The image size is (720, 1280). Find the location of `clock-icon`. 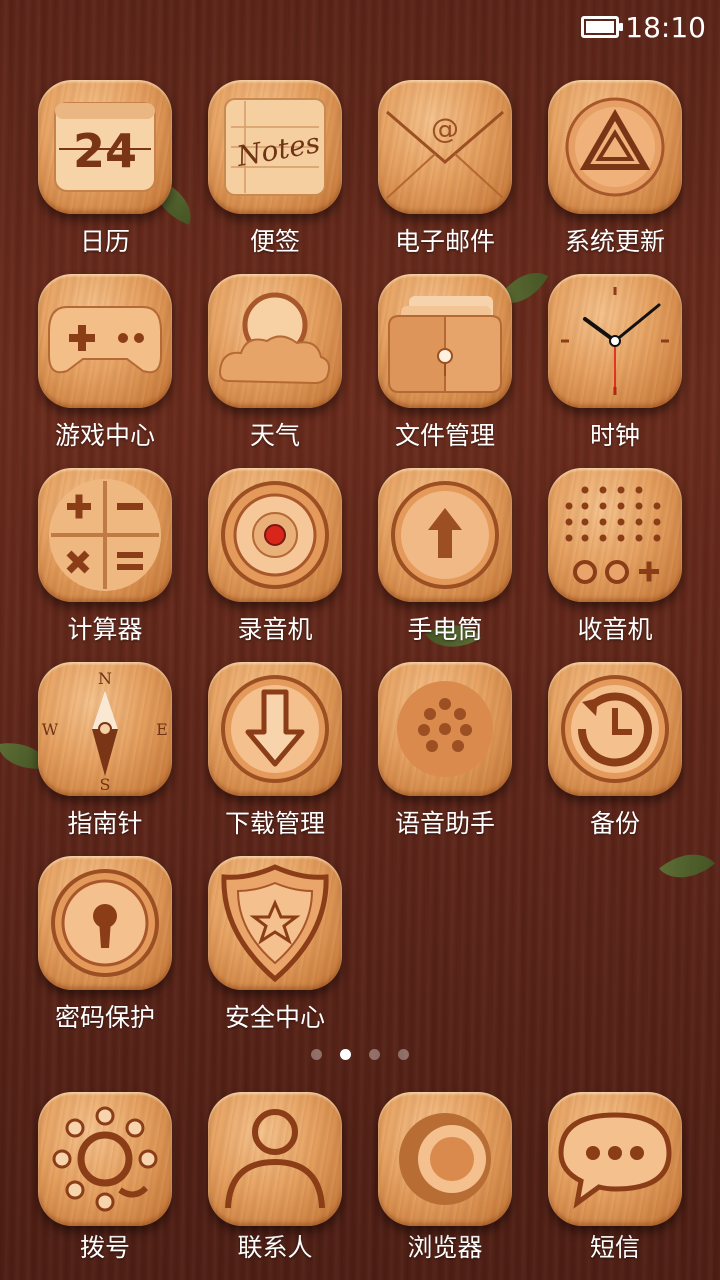

clock-icon is located at coordinates (615, 341).